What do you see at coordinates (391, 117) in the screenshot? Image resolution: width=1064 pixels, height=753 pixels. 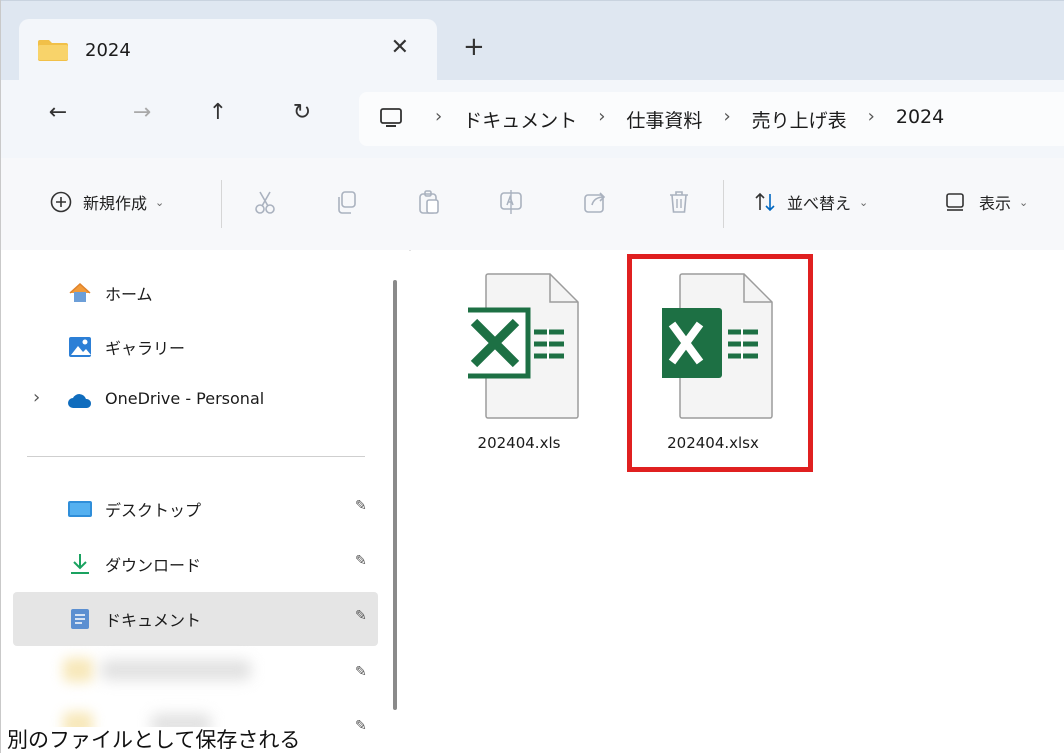 I see `computer-icon` at bounding box center [391, 117].